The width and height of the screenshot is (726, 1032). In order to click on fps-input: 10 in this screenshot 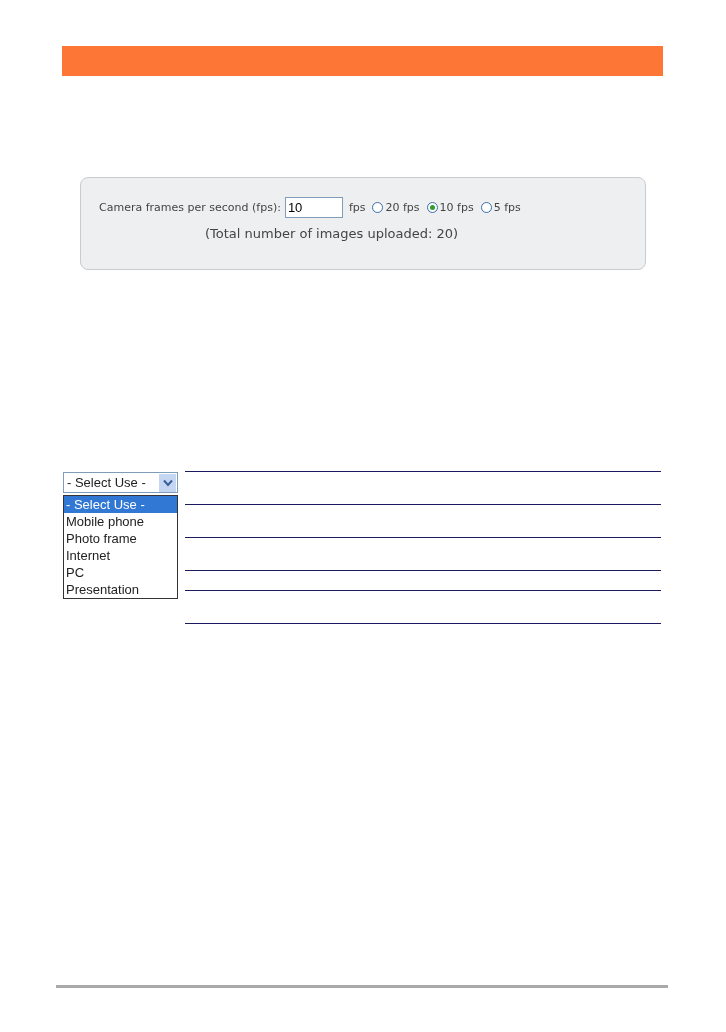, I will do `click(313, 207)`.